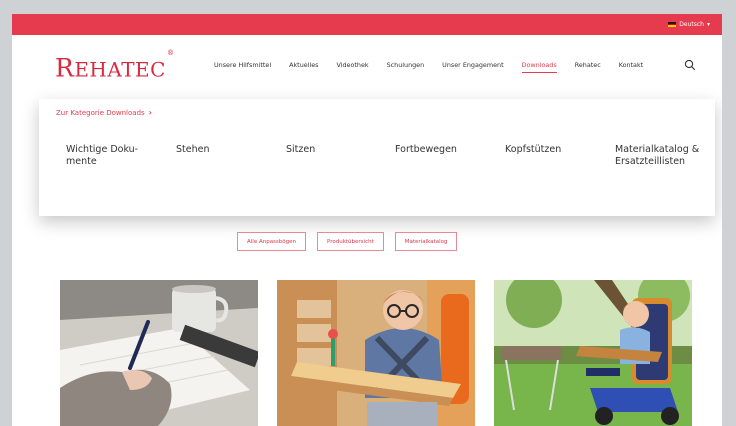  I want to click on mega-item-wichtige-dokumente: Wichtige Doku- mente, so click(116, 156).